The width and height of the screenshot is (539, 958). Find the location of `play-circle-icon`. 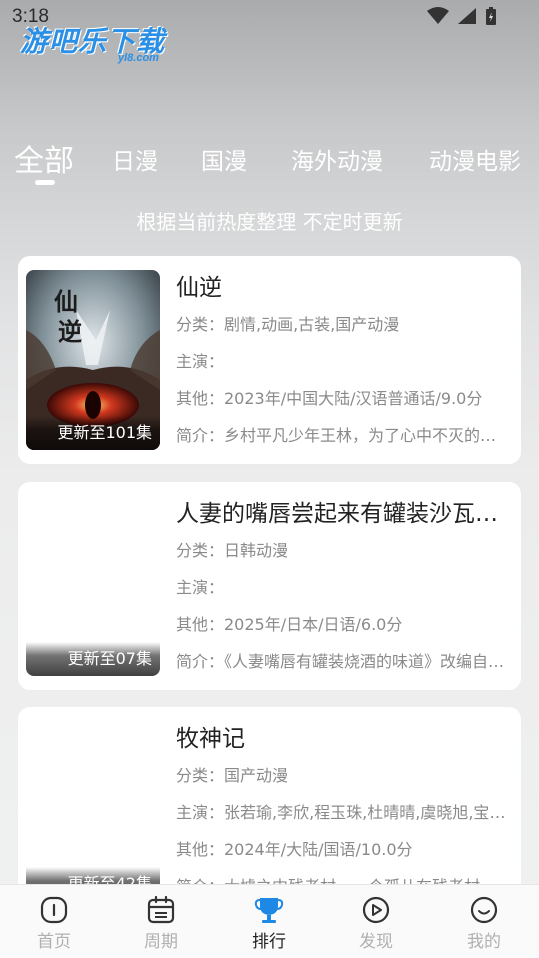

play-circle-icon is located at coordinates (376, 910).